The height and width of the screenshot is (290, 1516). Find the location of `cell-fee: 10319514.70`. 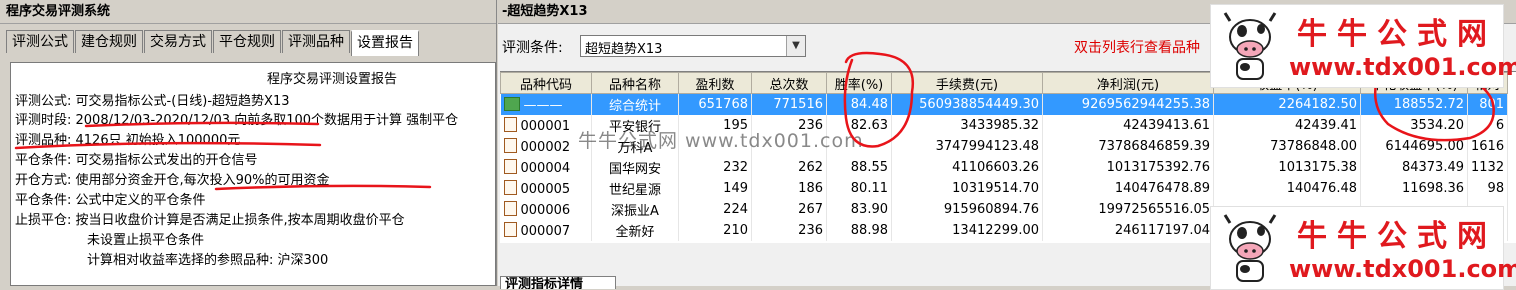

cell-fee: 10319514.70 is located at coordinates (967, 188).